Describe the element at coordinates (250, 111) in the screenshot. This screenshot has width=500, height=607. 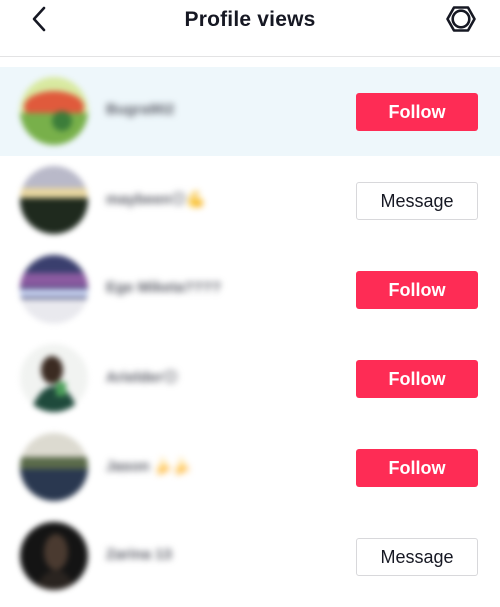
I see `list-item: Bugra902 Follow` at that location.